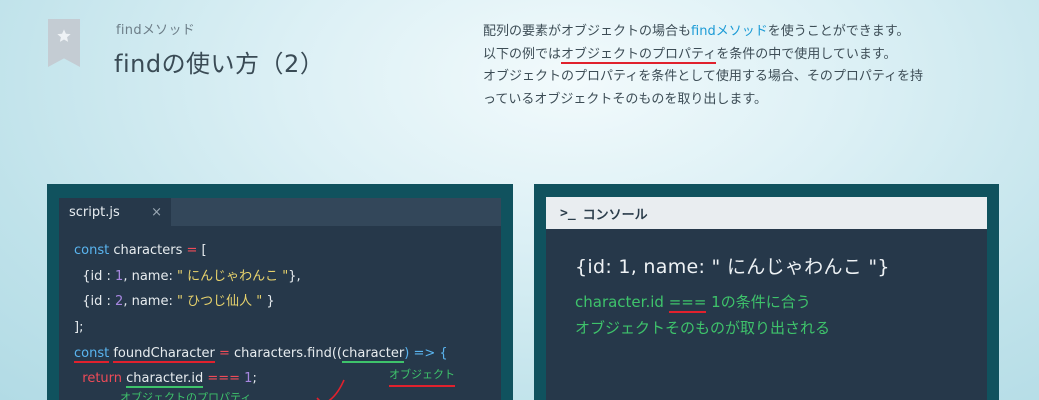  I want to click on arrow: ) => {, so click(426, 353).